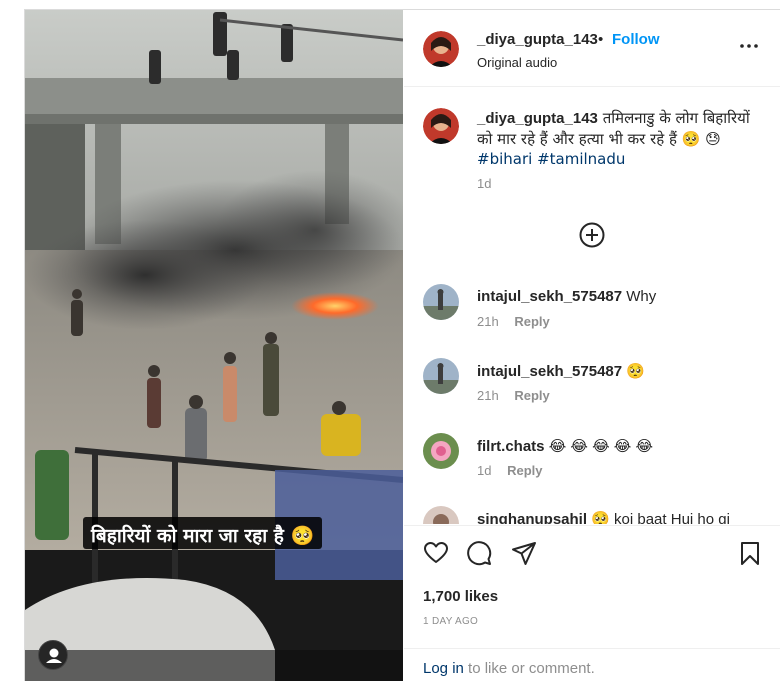 This screenshot has height=681, width=780. Describe the element at coordinates (511, 446) in the screenshot. I see `comment-username: filrt.chats` at that location.